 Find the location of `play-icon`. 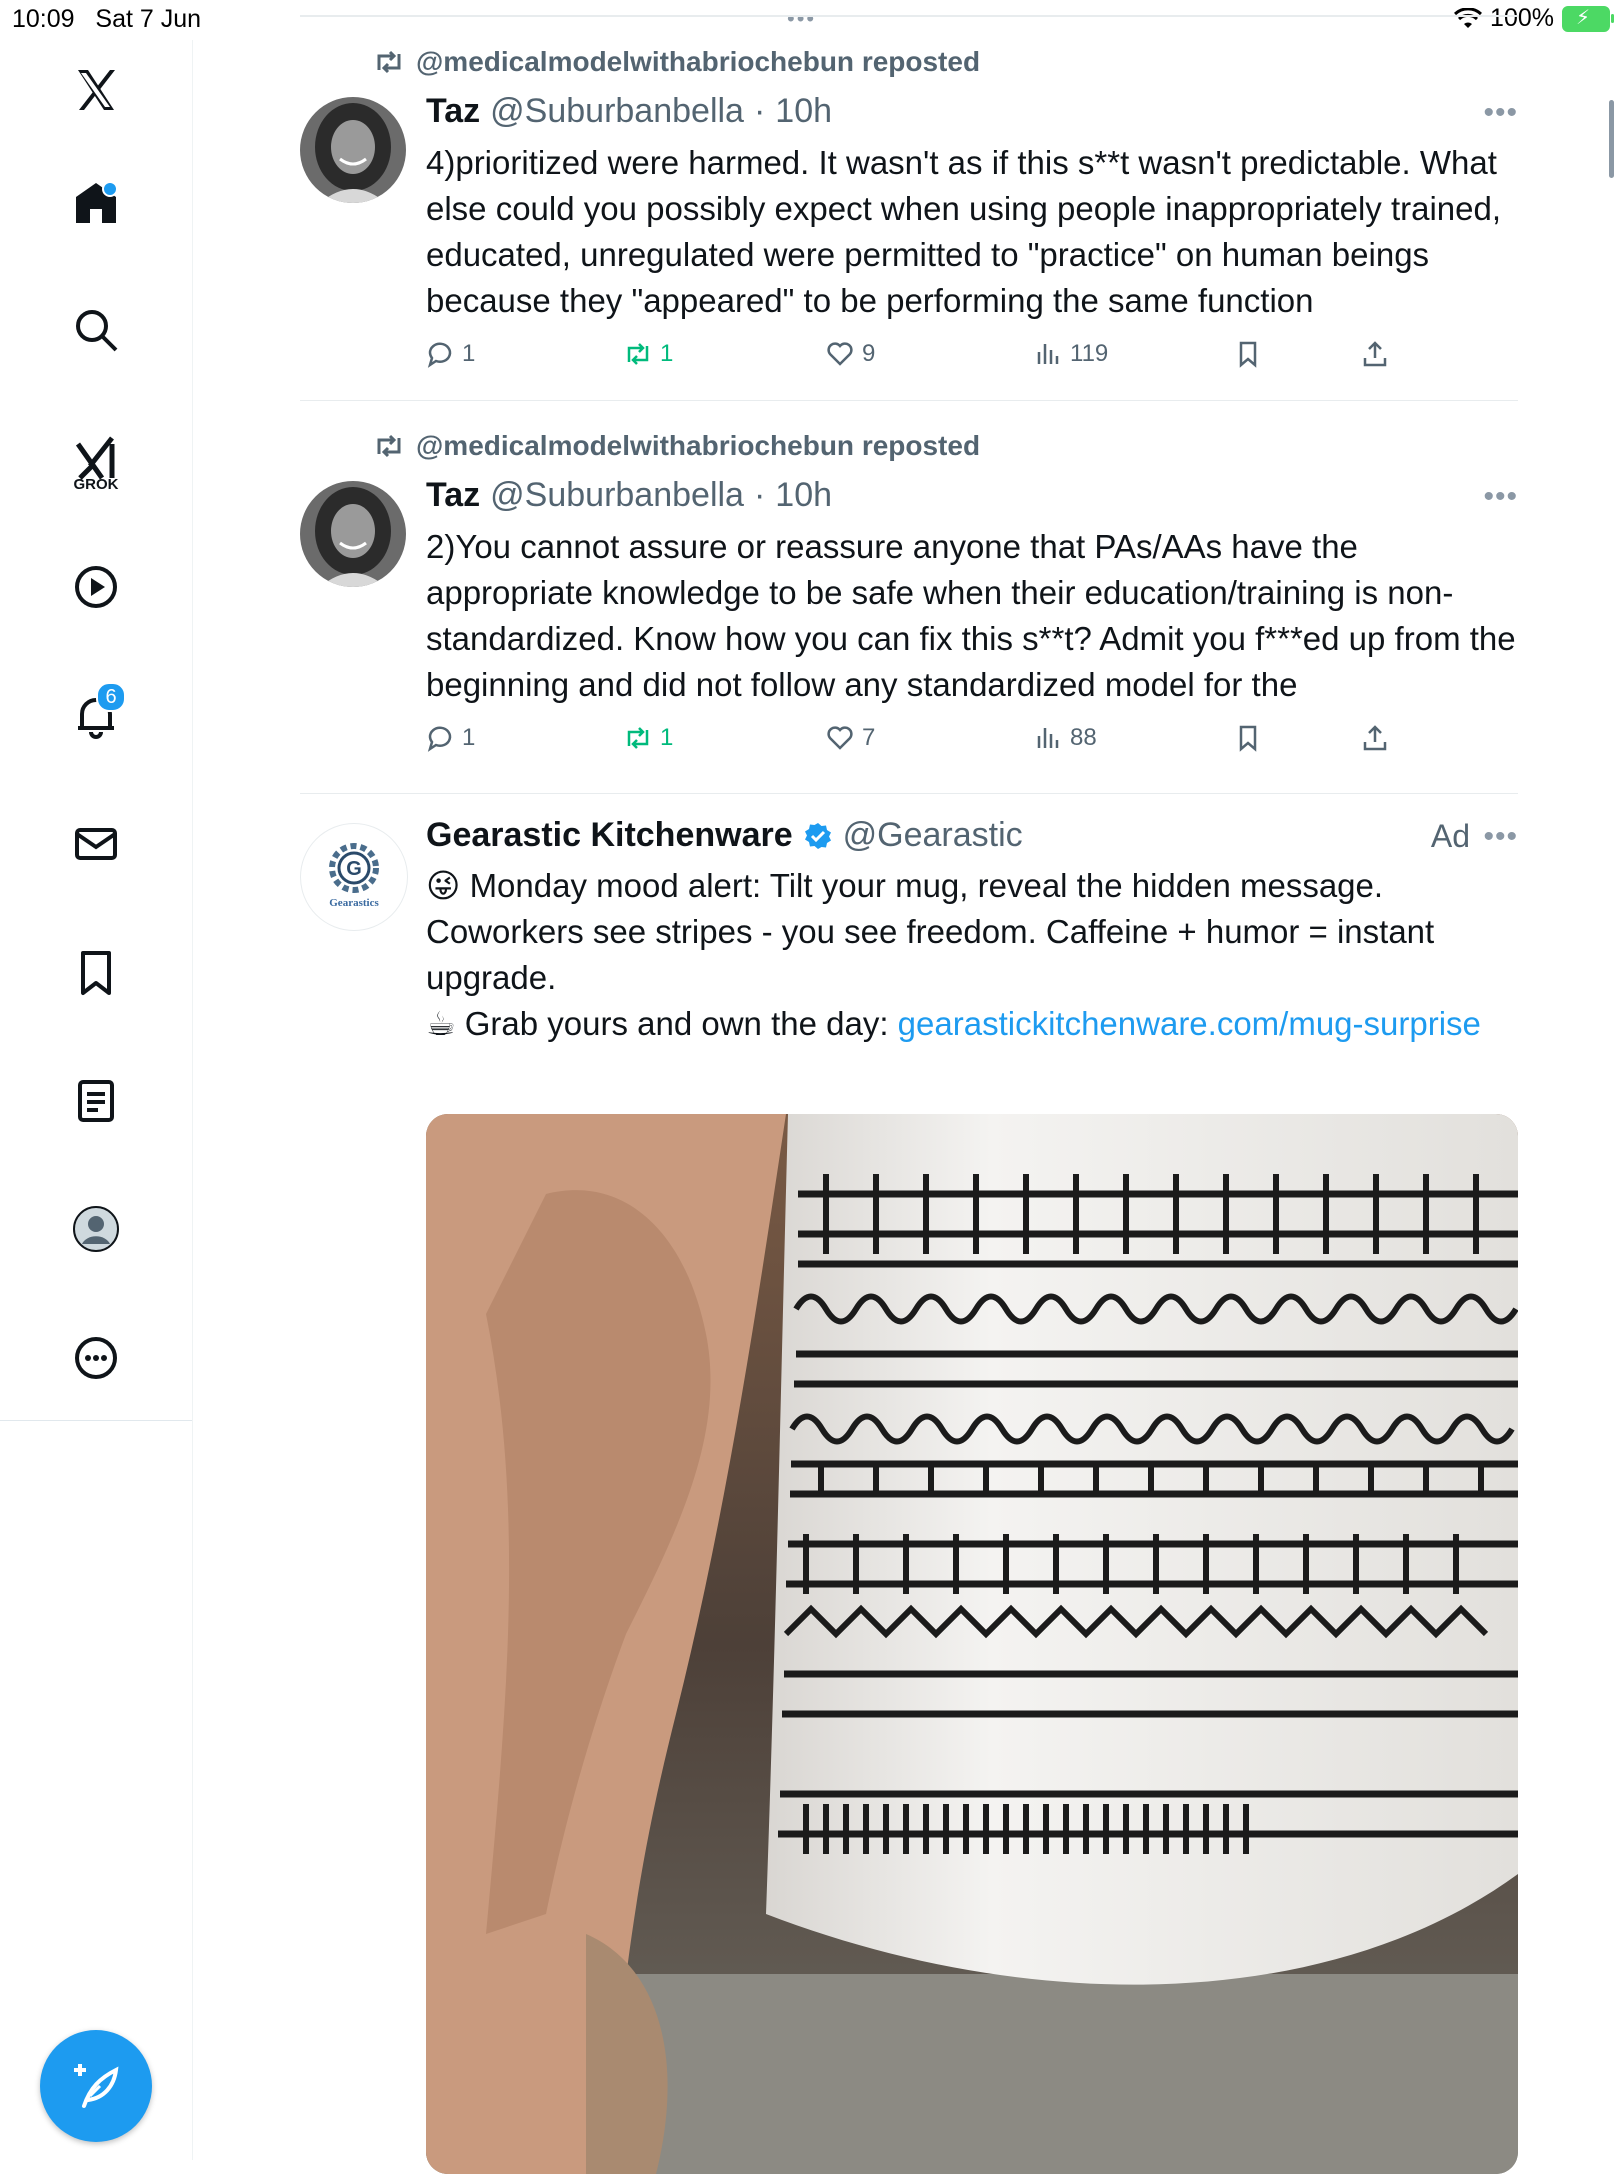

play-icon is located at coordinates (96, 587).